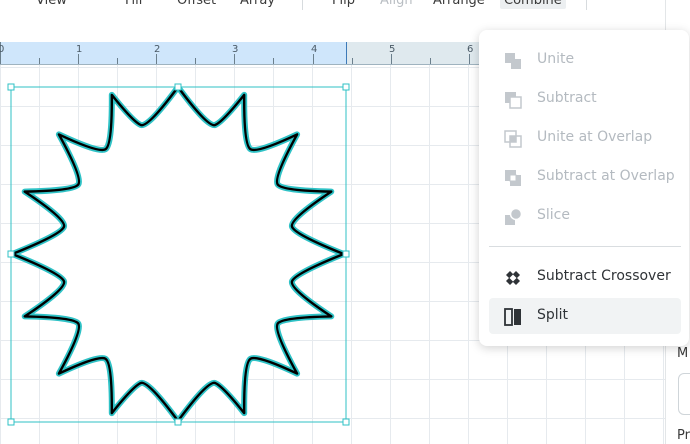 This screenshot has height=444, width=690. What do you see at coordinates (553, 315) in the screenshot?
I see `menu-item-label: Split` at bounding box center [553, 315].